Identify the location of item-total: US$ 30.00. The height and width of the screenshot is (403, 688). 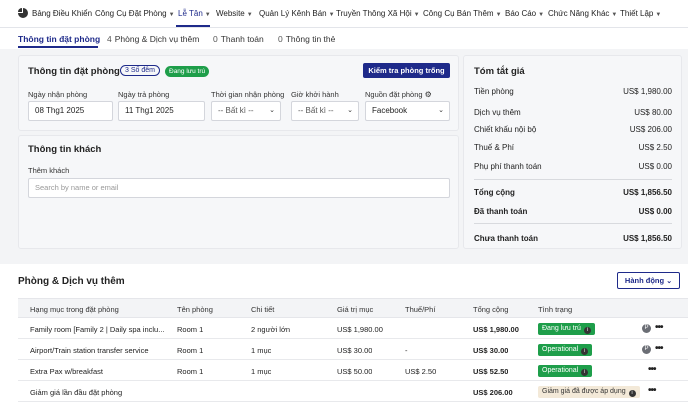
(491, 350).